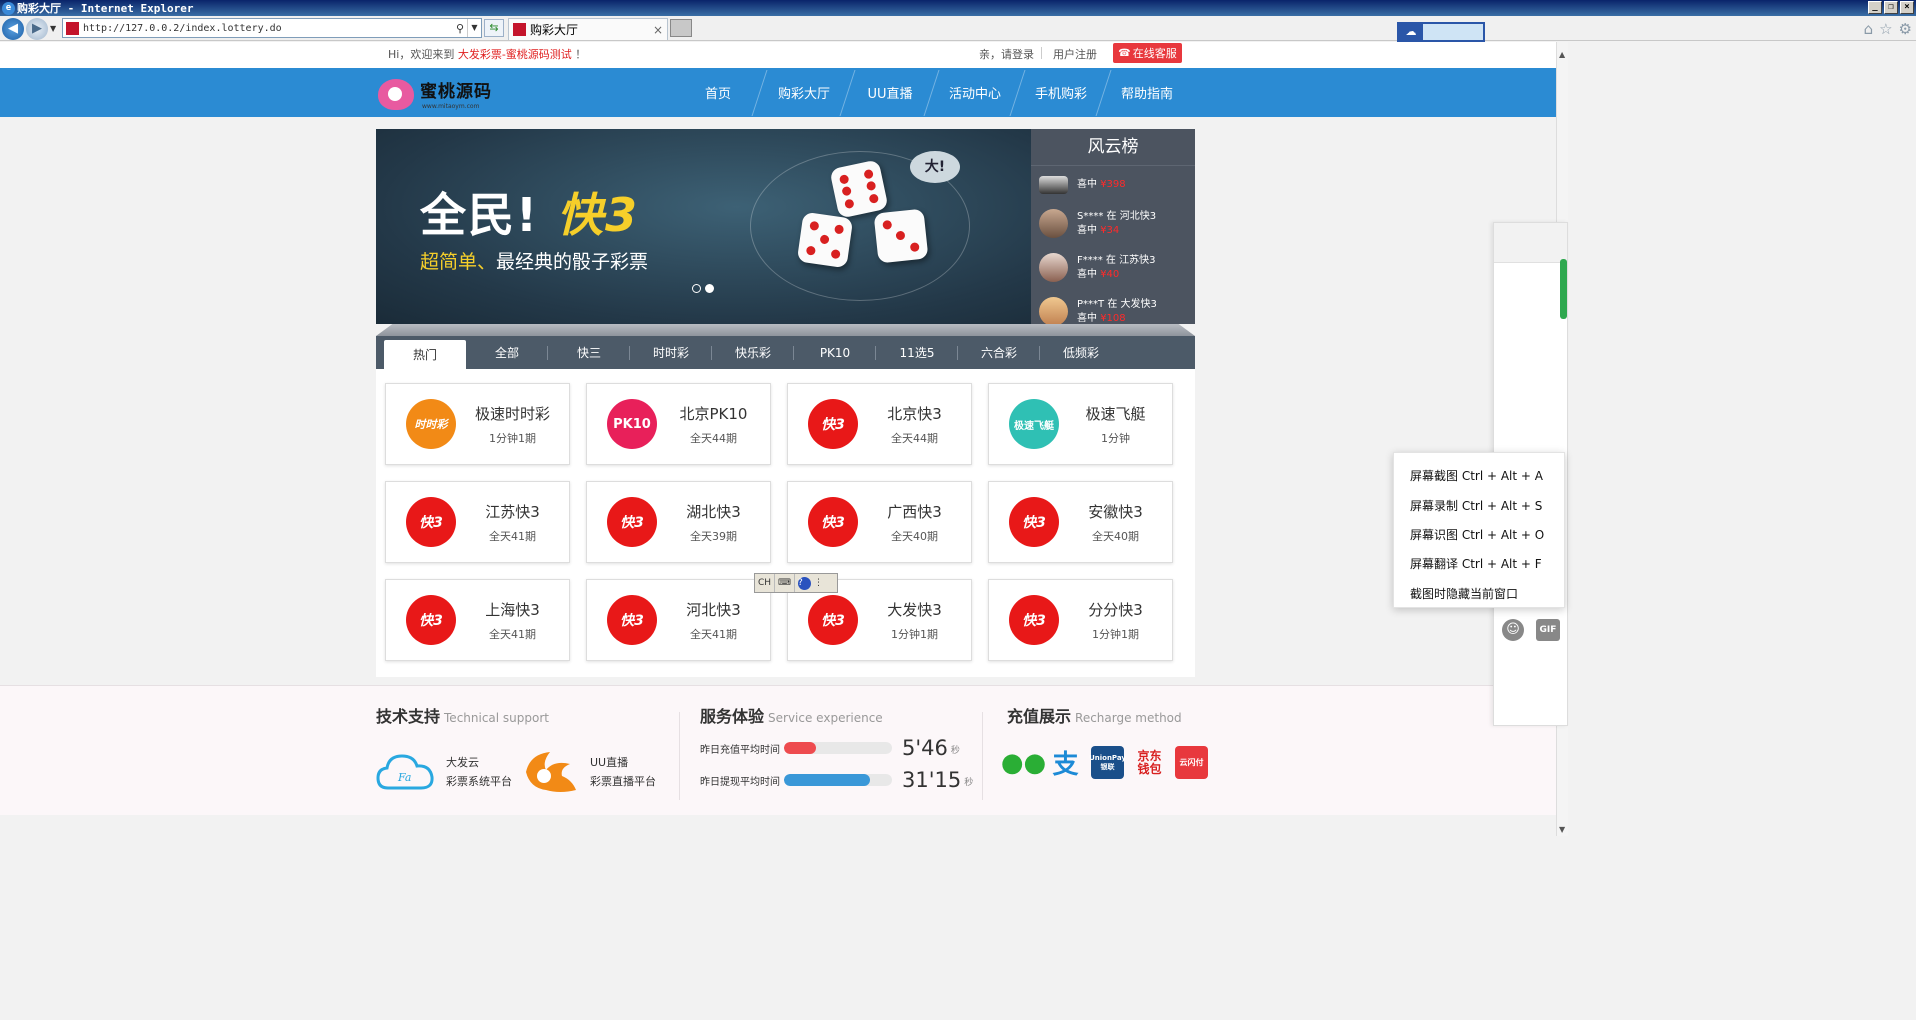 The width and height of the screenshot is (1916, 1020). Describe the element at coordinates (765, 583) in the screenshot. I see `ime-mode-toggle: CH` at that location.